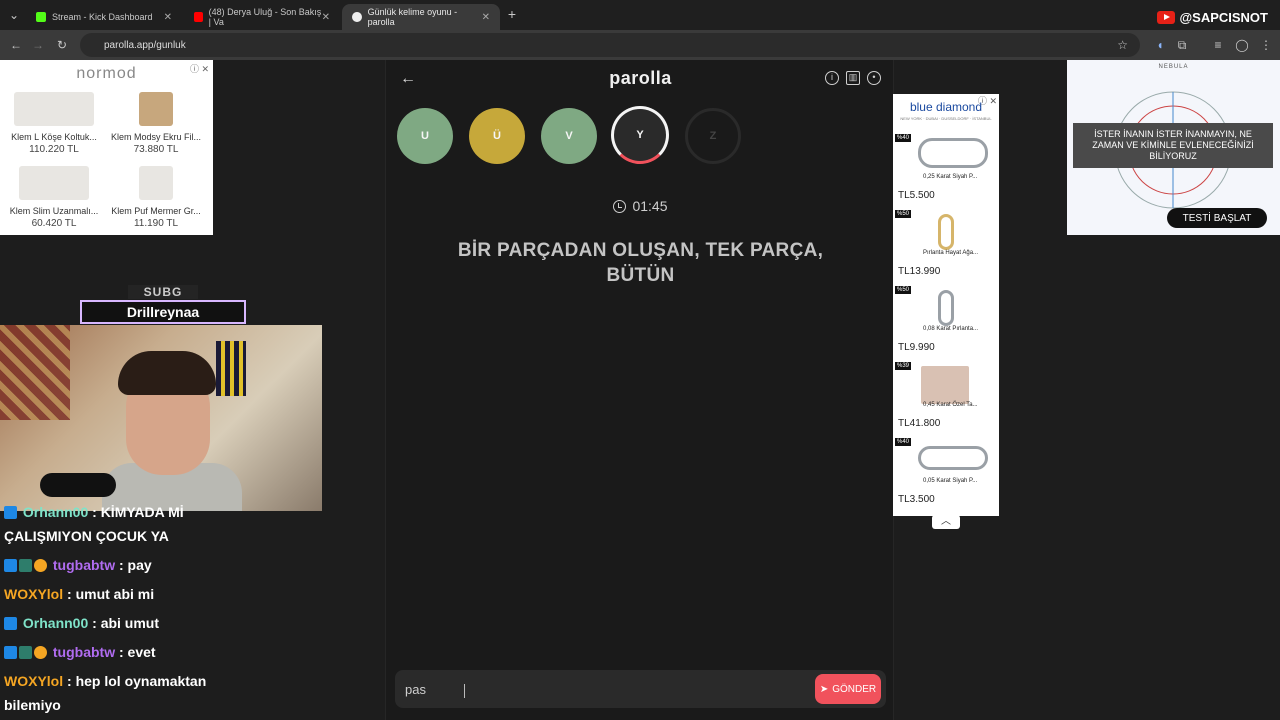 The height and width of the screenshot is (720, 1280). What do you see at coordinates (1217, 218) in the screenshot?
I see `start-test-button: TESTİ BAŞLAT` at bounding box center [1217, 218].